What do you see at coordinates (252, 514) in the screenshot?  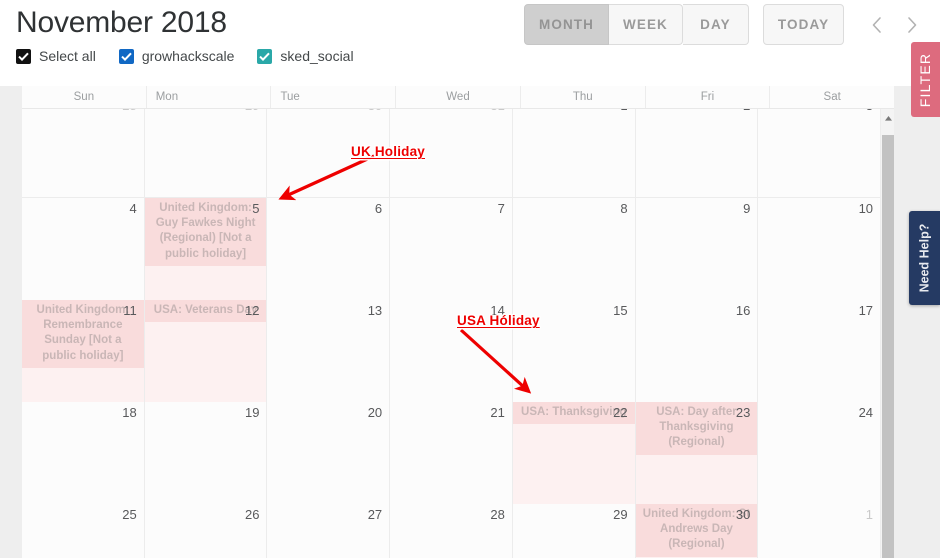 I see `day-number: 26` at bounding box center [252, 514].